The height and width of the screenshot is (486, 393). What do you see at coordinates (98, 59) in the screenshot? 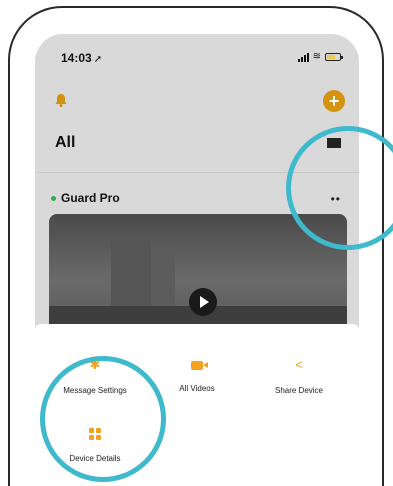
I see `location-icon: ➚` at bounding box center [98, 59].